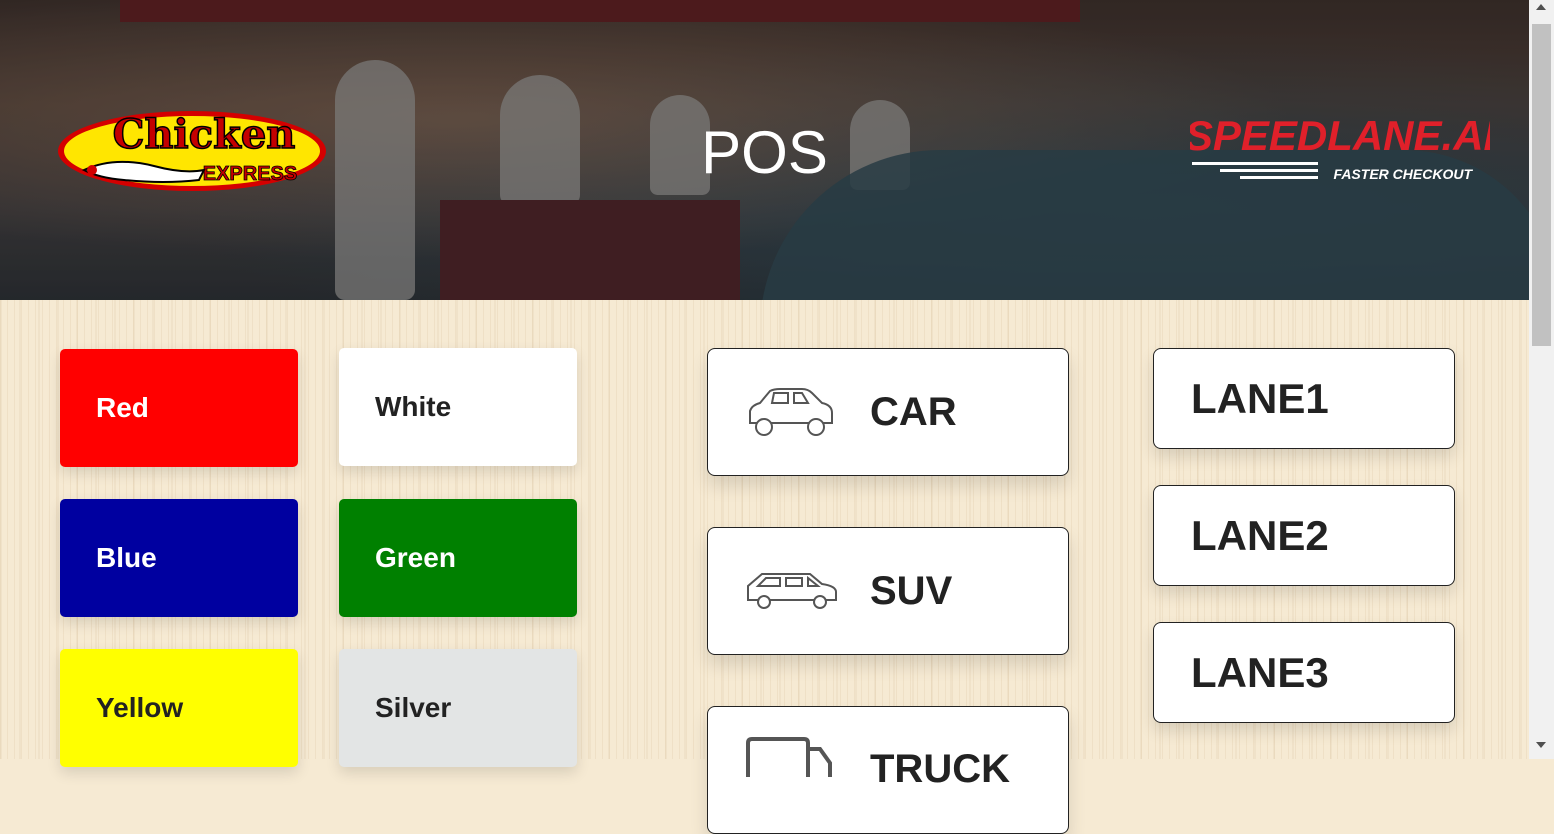  Describe the element at coordinates (415, 557) in the screenshot. I see `color-label: Green` at that location.